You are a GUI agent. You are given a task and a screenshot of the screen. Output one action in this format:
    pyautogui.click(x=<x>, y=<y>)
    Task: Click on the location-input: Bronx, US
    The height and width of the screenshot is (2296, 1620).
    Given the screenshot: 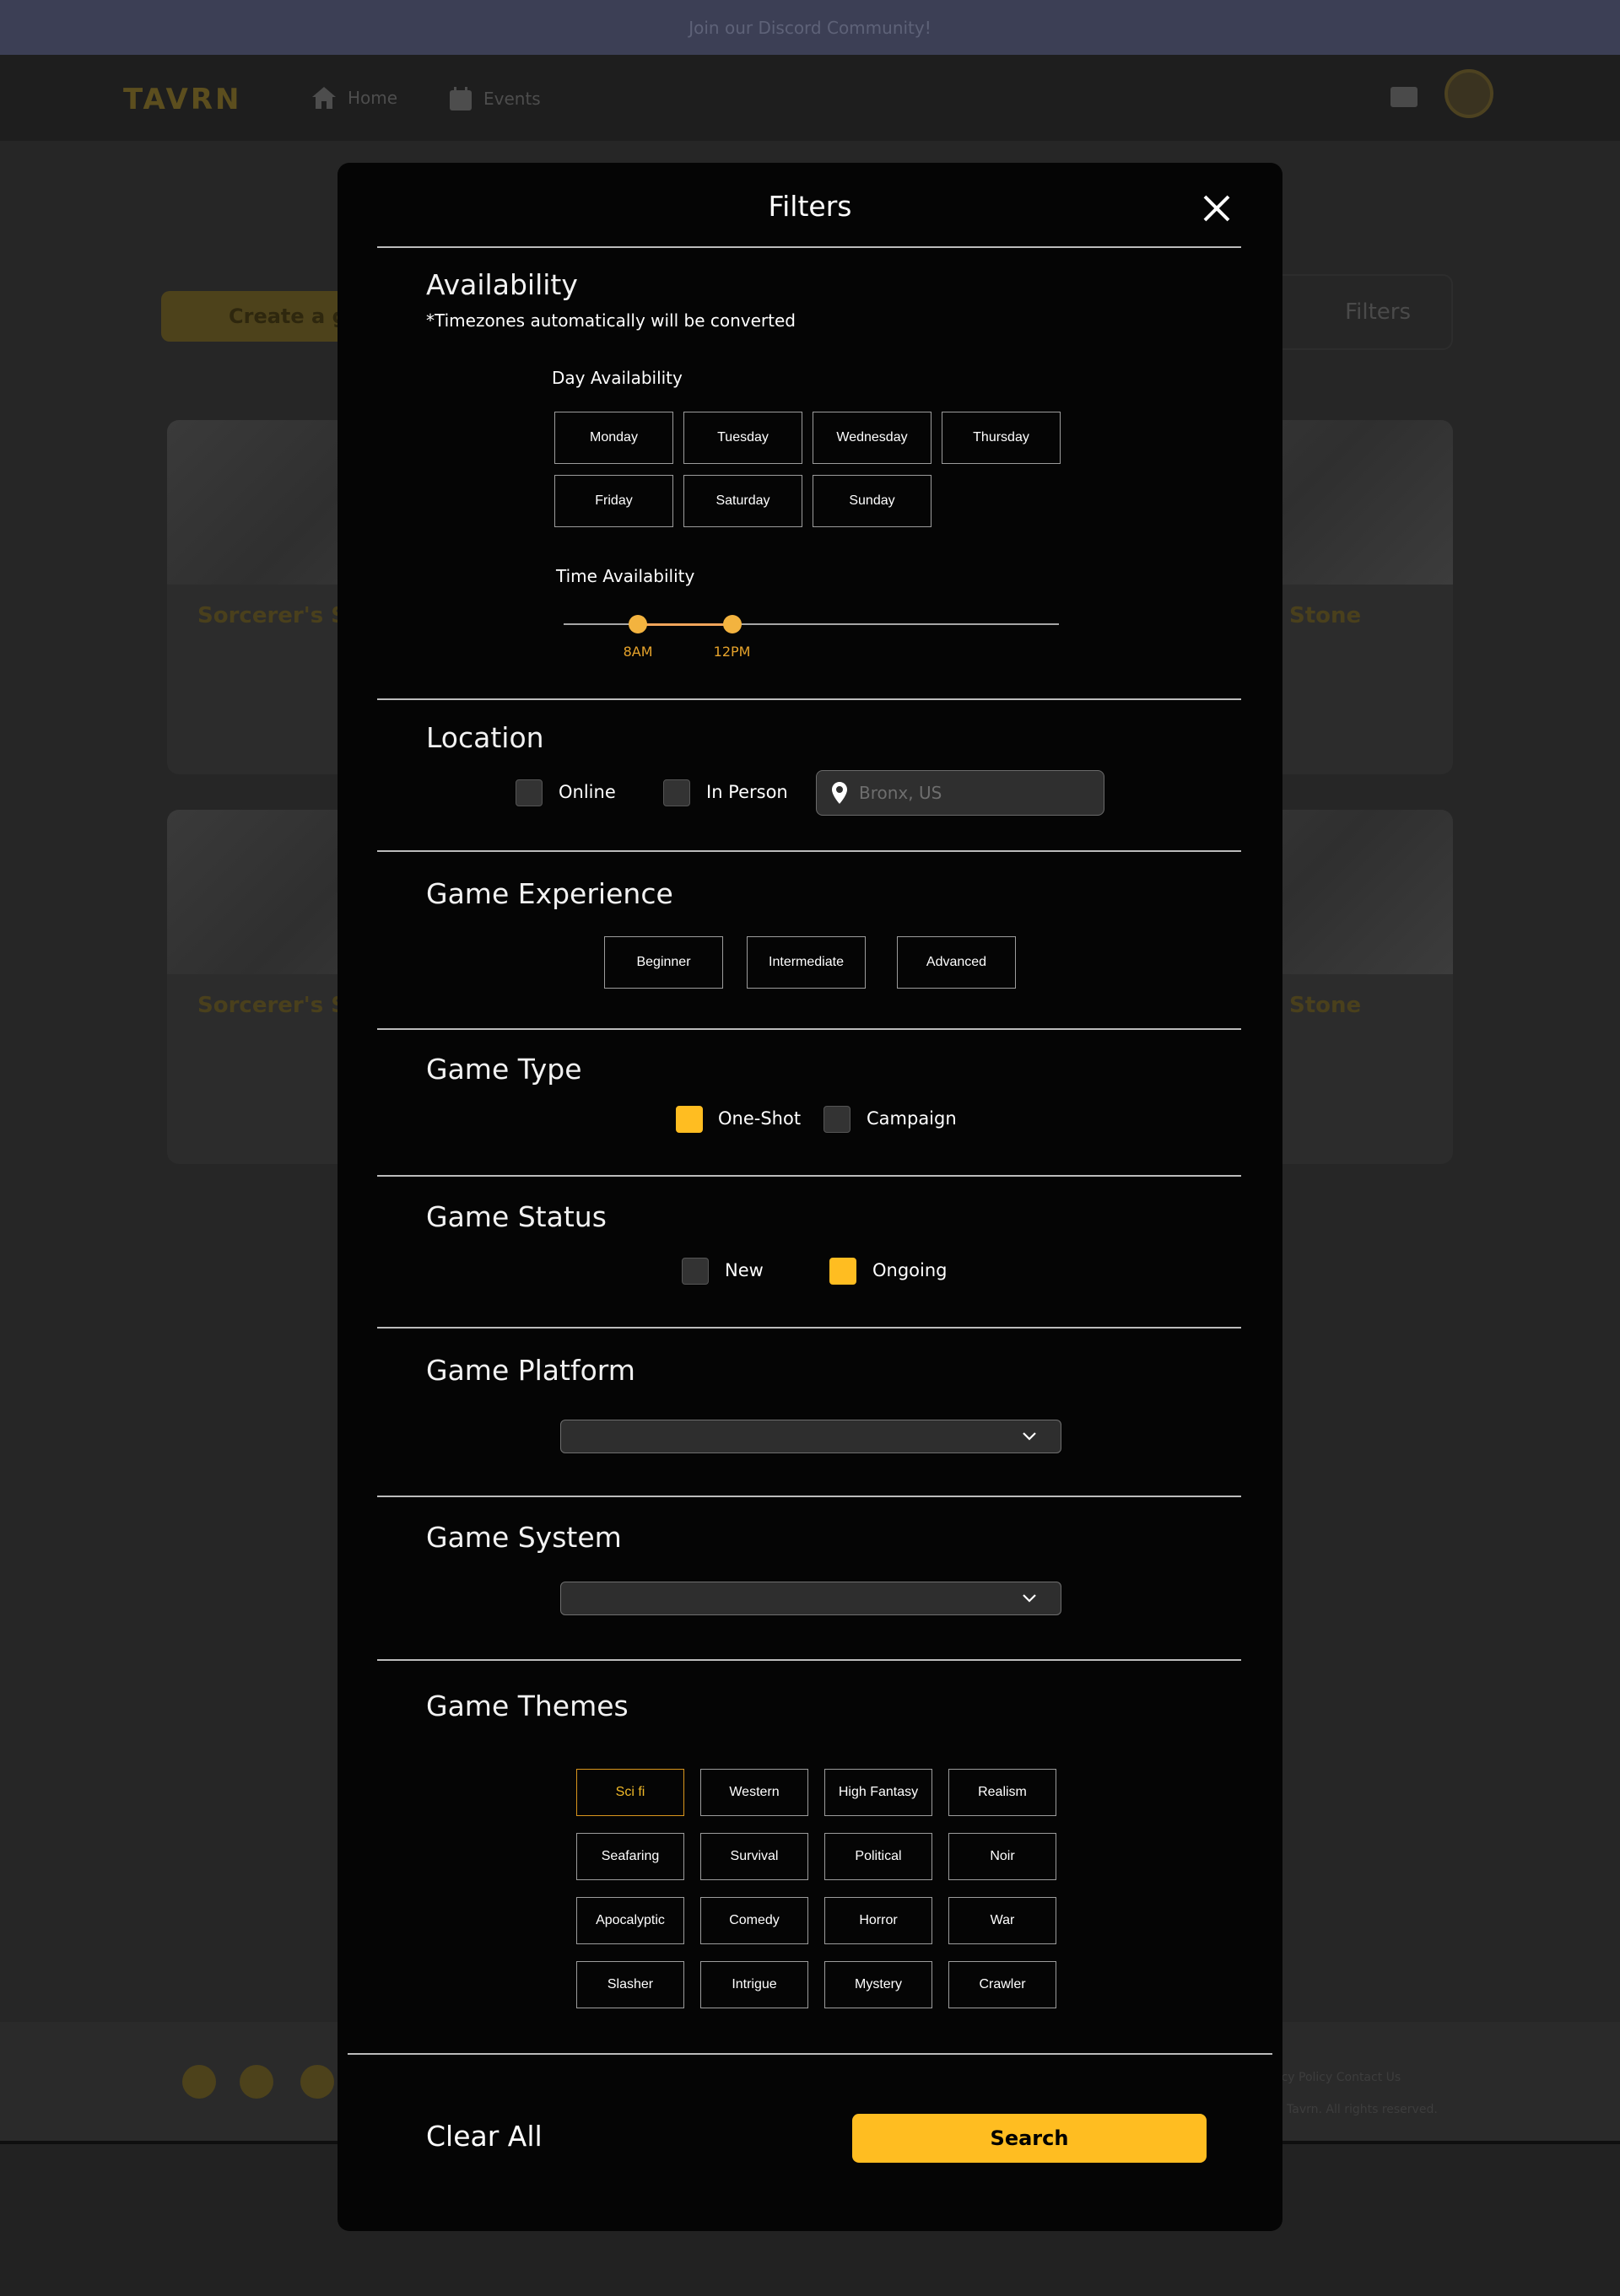 What is the action you would take?
    pyautogui.click(x=960, y=793)
    